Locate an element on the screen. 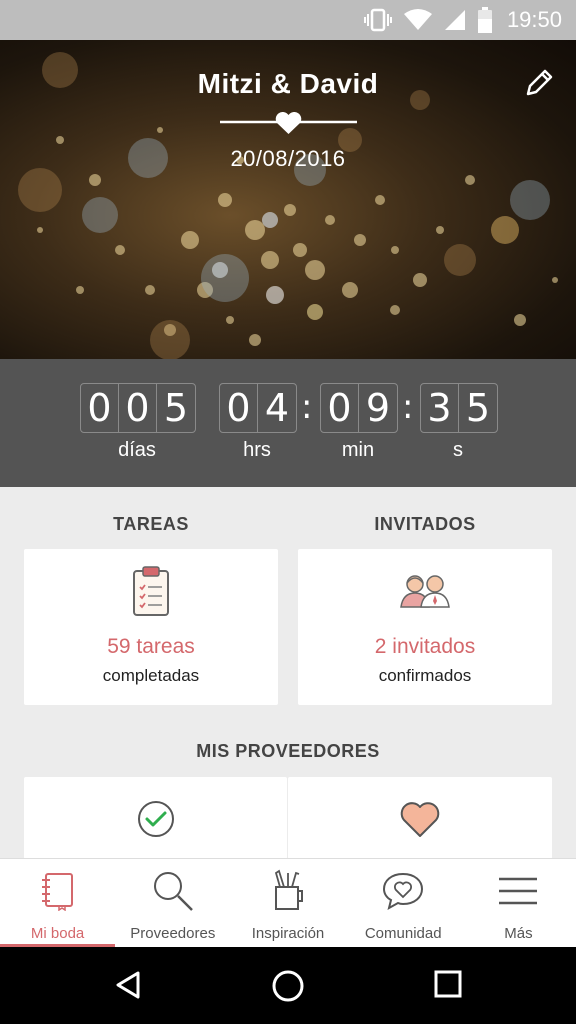 This screenshot has width=576, height=1024. status-time: 19:50 is located at coordinates (534, 19).